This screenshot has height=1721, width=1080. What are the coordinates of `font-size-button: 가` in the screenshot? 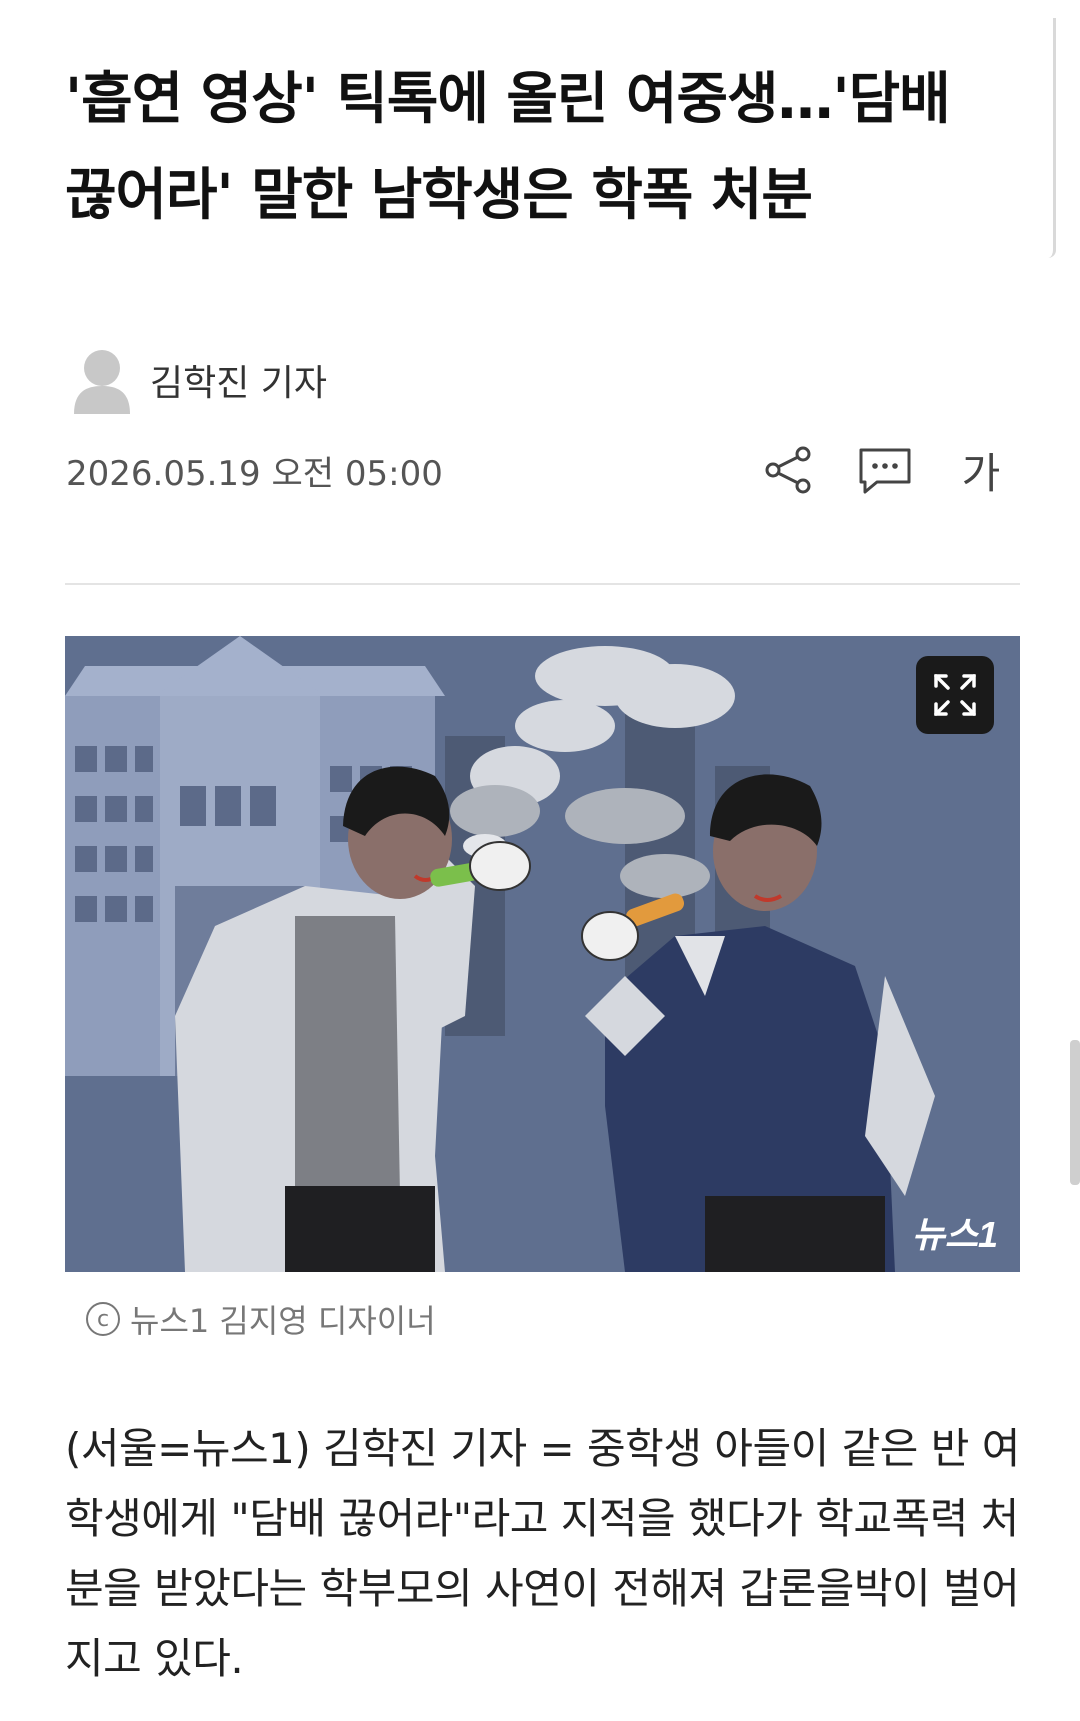 It's located at (981, 470).